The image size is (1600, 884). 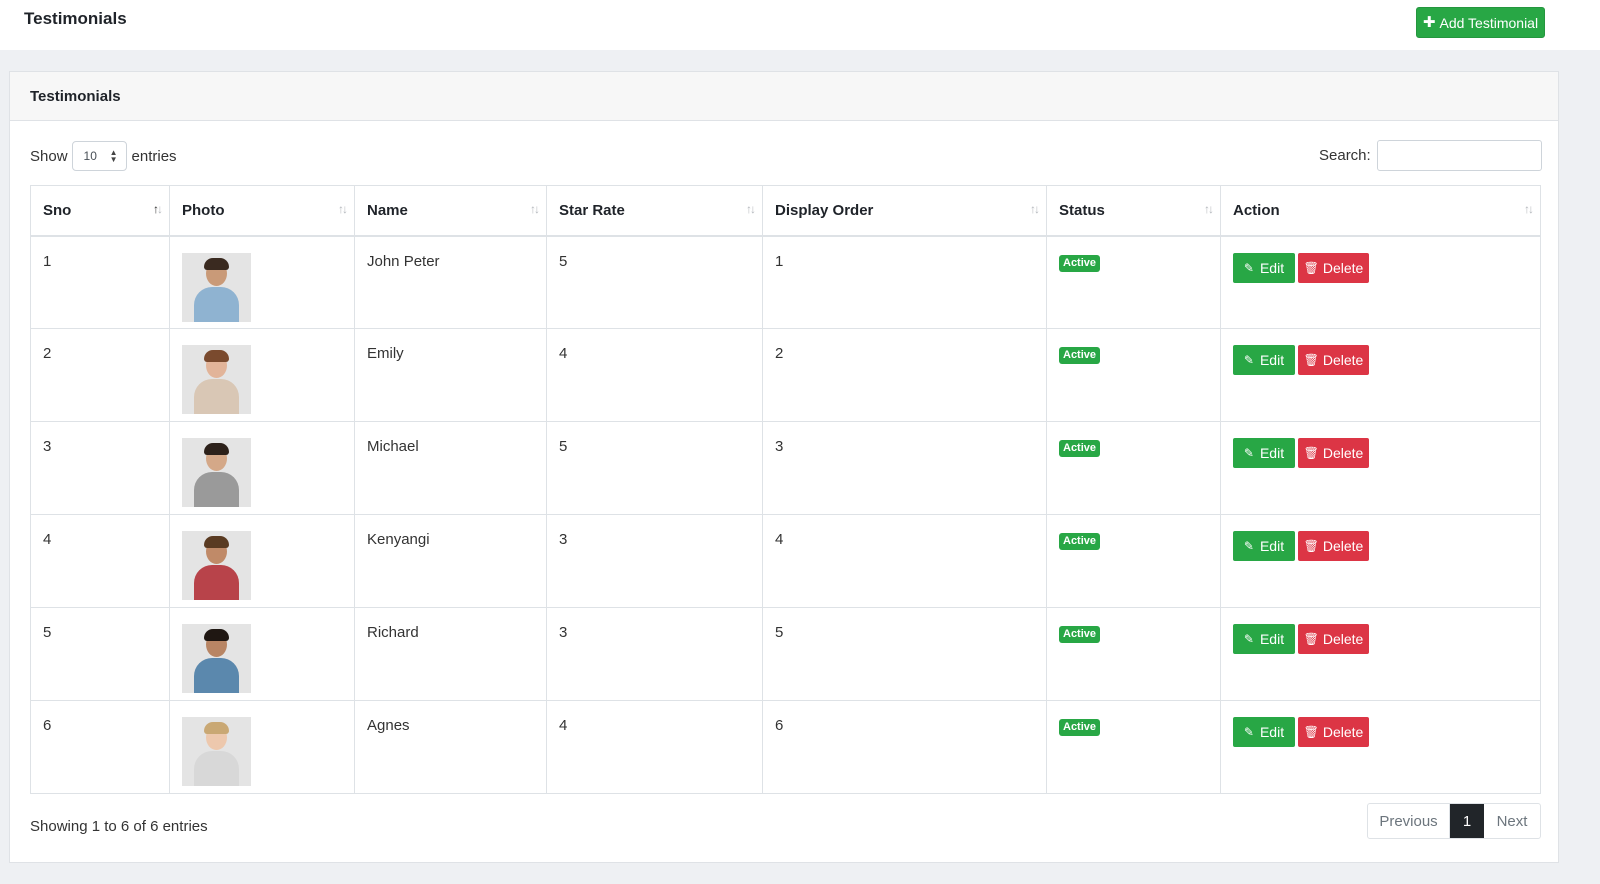 I want to click on page-title: Testimonials, so click(x=75, y=18).